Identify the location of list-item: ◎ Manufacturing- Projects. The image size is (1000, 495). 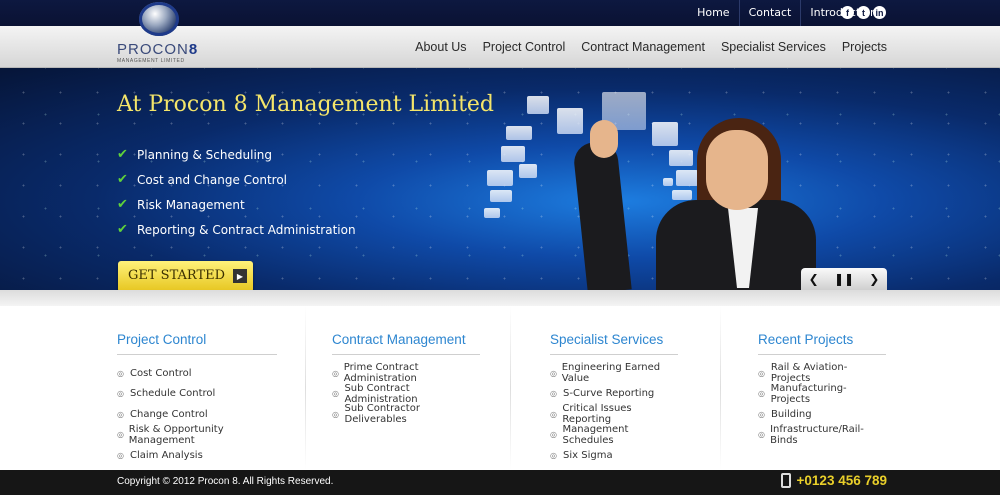
(822, 393).